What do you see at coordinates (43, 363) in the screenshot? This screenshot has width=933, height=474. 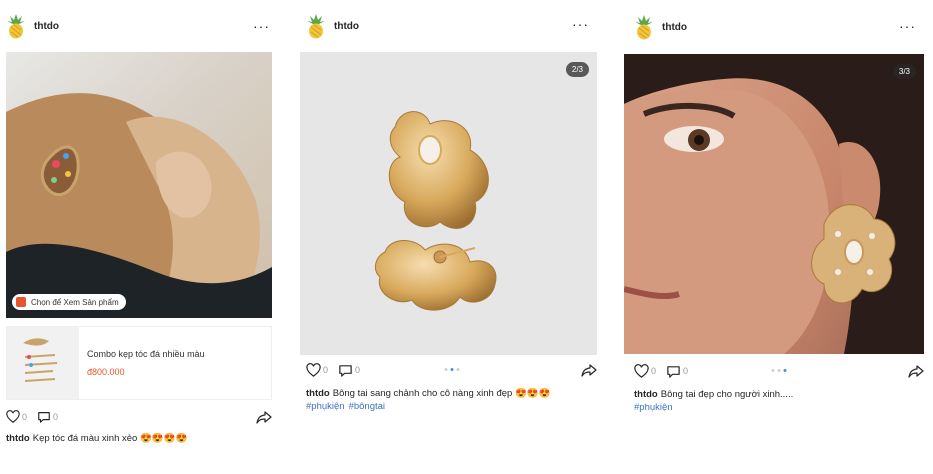 I see `product-thumbnail` at bounding box center [43, 363].